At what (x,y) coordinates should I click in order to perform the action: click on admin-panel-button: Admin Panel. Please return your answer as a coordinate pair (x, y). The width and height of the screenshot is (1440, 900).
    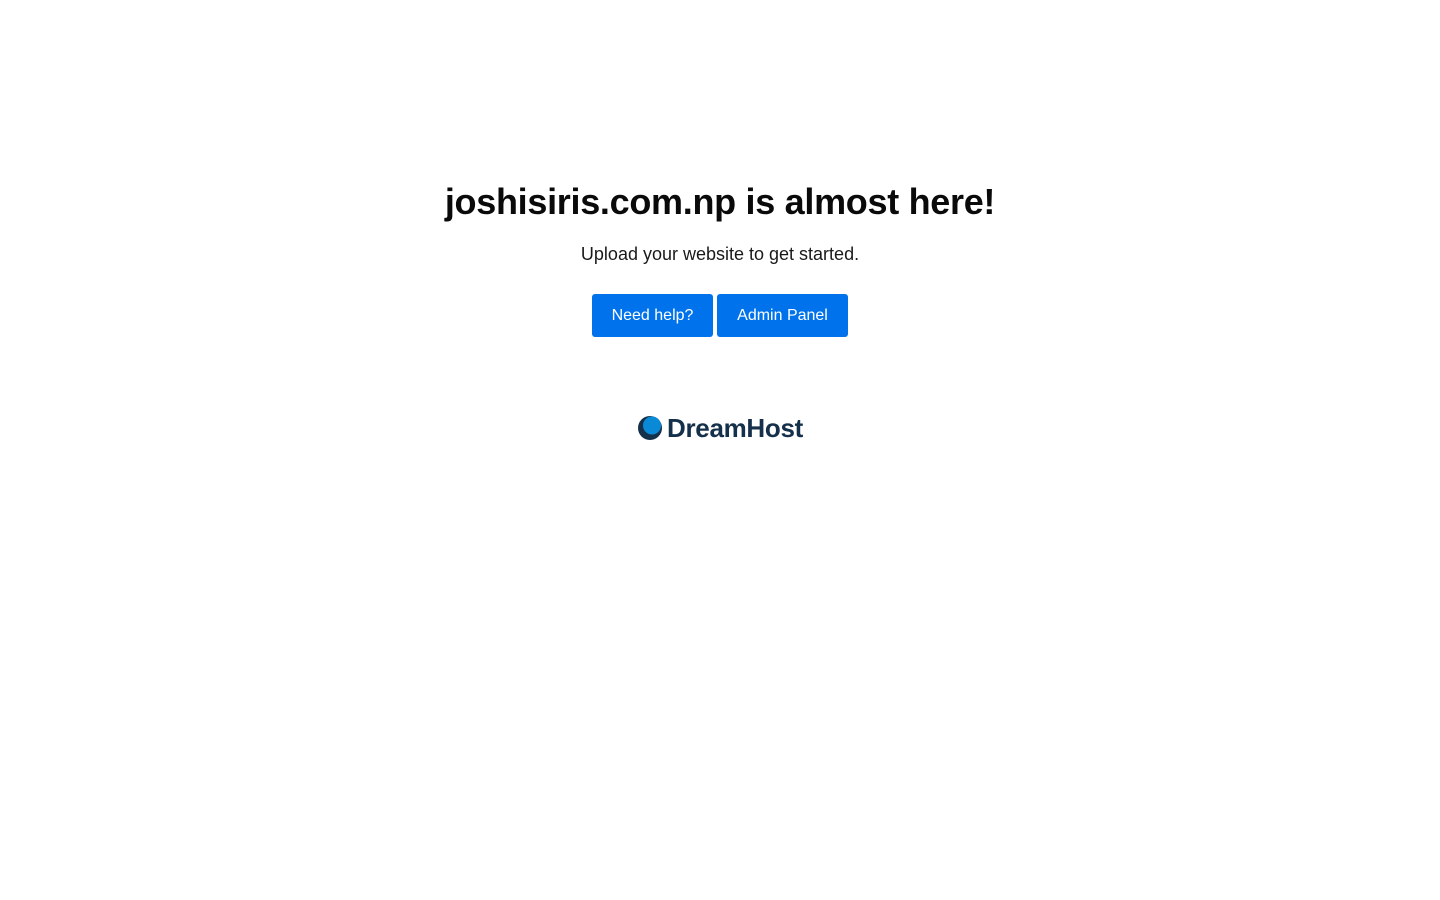
    Looking at the image, I should click on (782, 315).